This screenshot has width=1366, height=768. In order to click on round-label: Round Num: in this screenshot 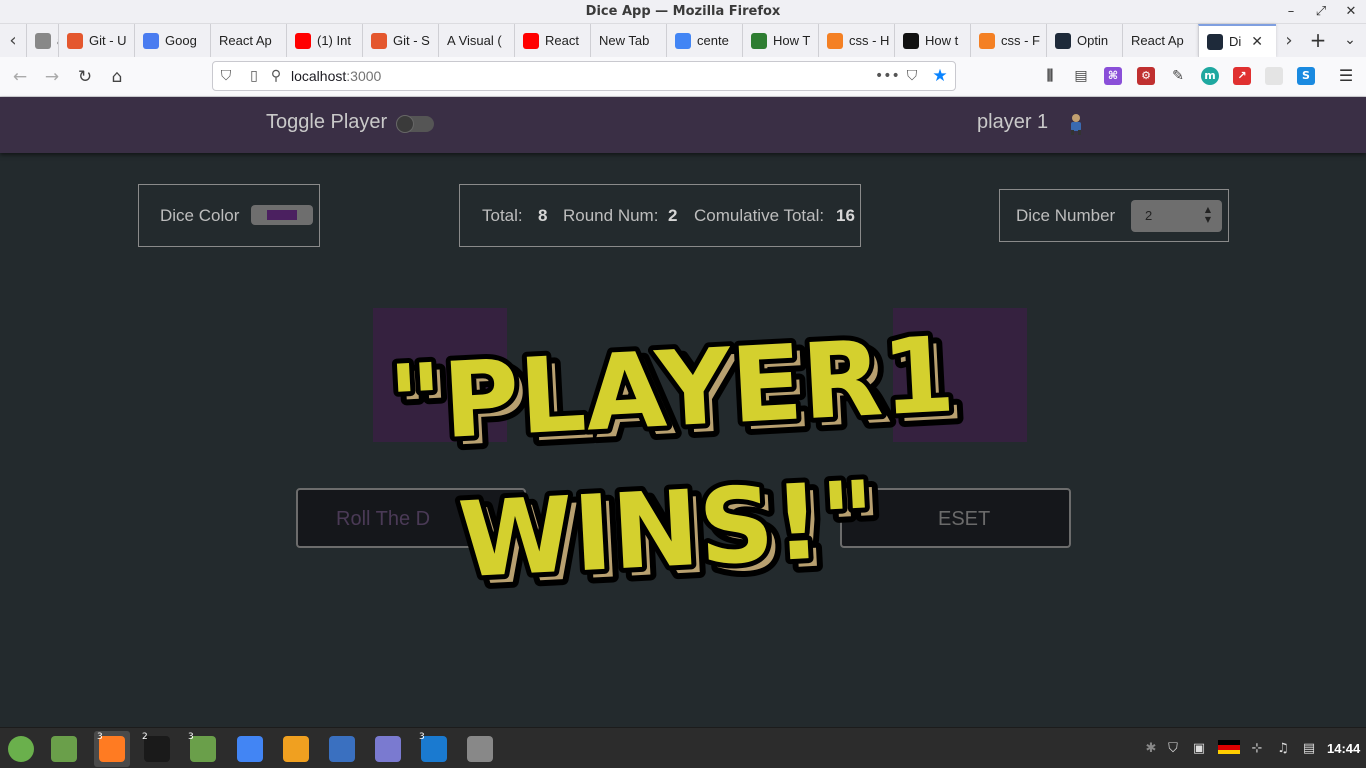, I will do `click(611, 215)`.